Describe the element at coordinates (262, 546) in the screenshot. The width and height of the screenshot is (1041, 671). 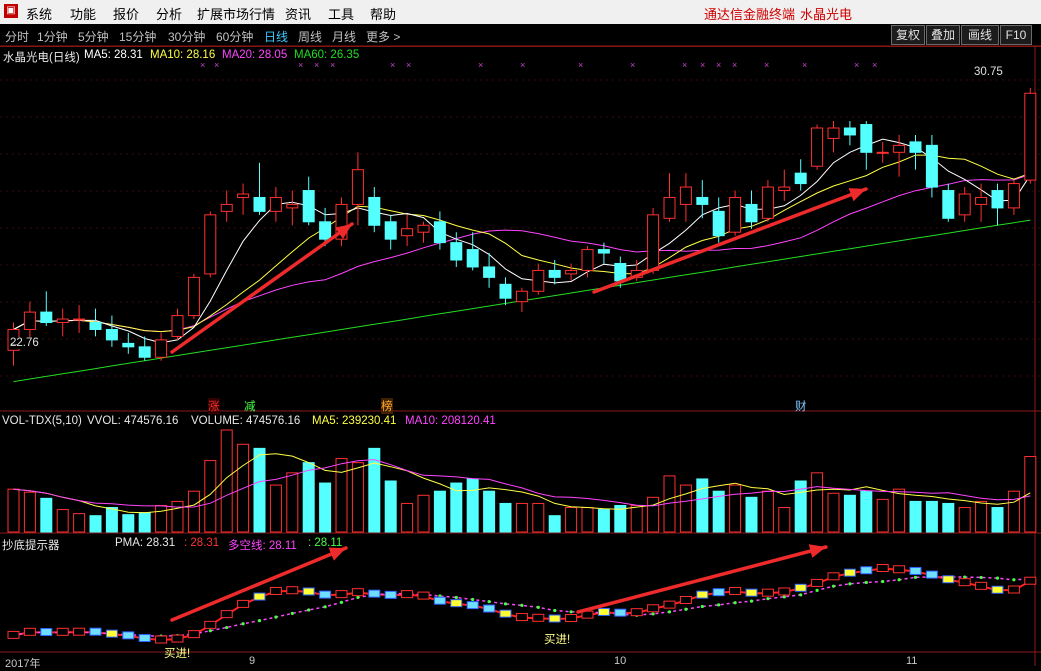
I see `dkx-label: 多空线: 28.11` at that location.